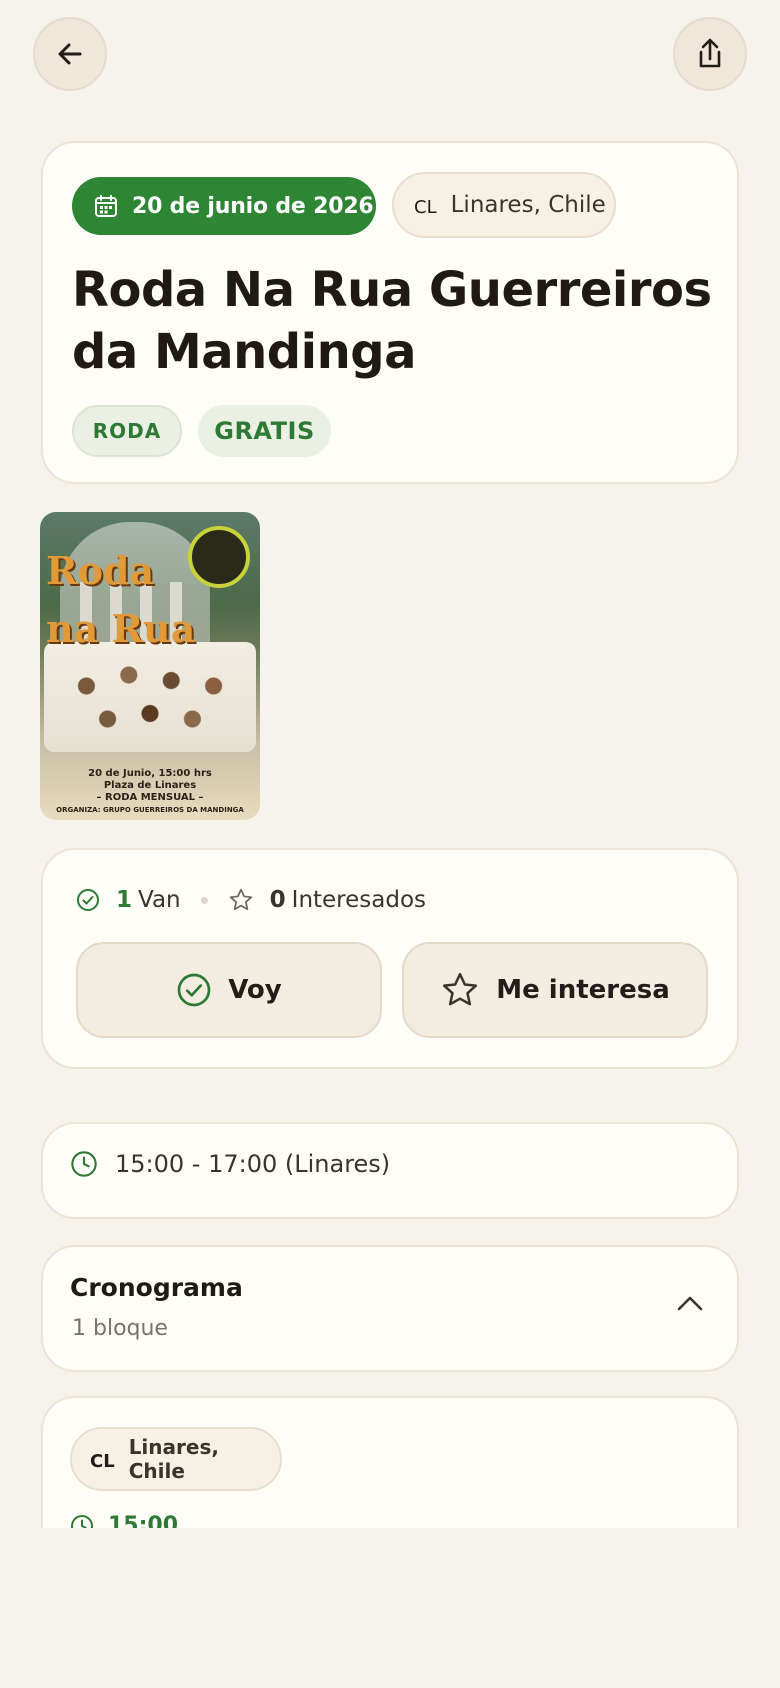 The width and height of the screenshot is (780, 1688). Describe the element at coordinates (156, 1287) in the screenshot. I see `schedule-title: Cronograma` at that location.